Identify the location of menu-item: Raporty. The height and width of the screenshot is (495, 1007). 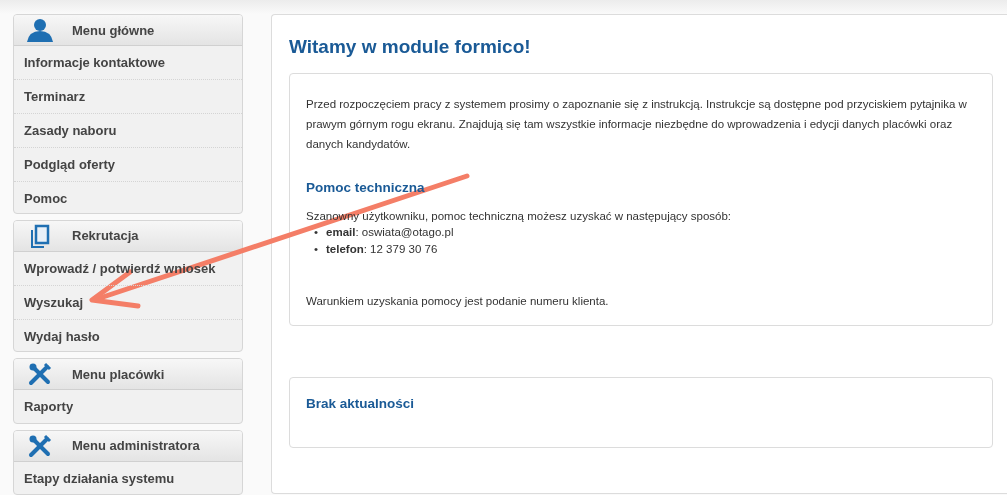
(128, 406).